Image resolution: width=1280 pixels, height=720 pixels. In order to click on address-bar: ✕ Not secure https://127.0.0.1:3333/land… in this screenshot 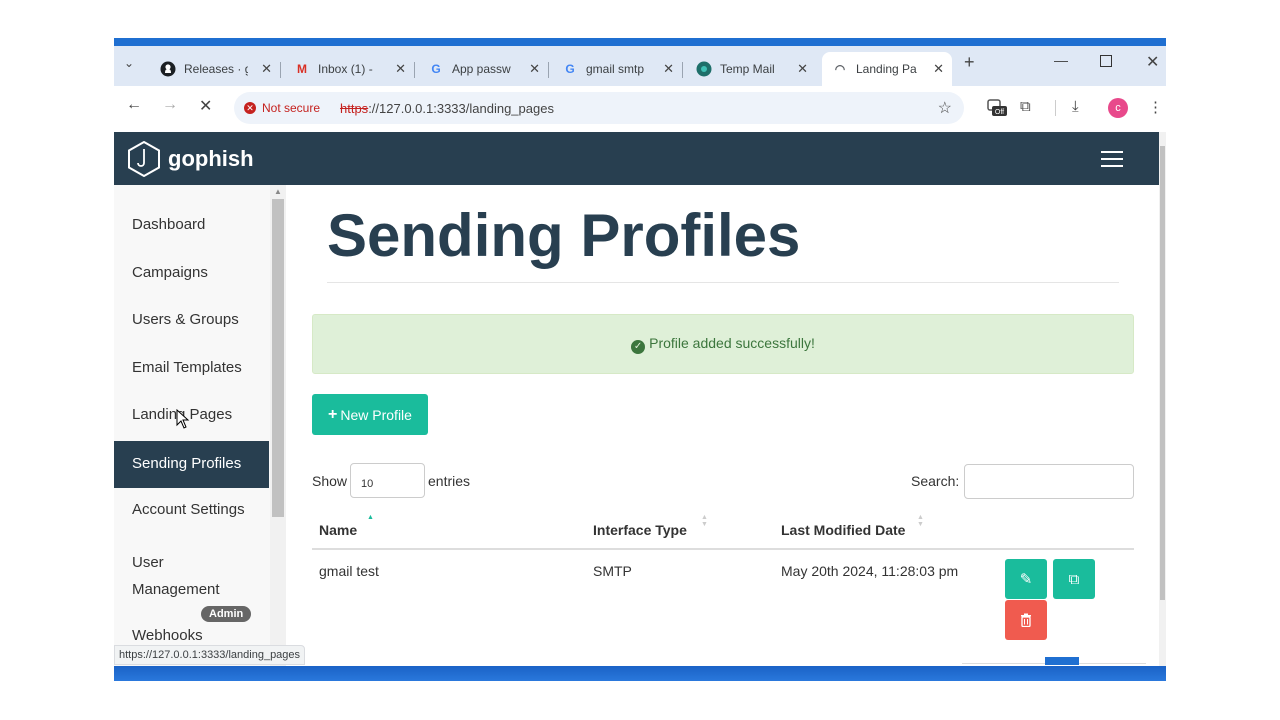, I will do `click(599, 108)`.